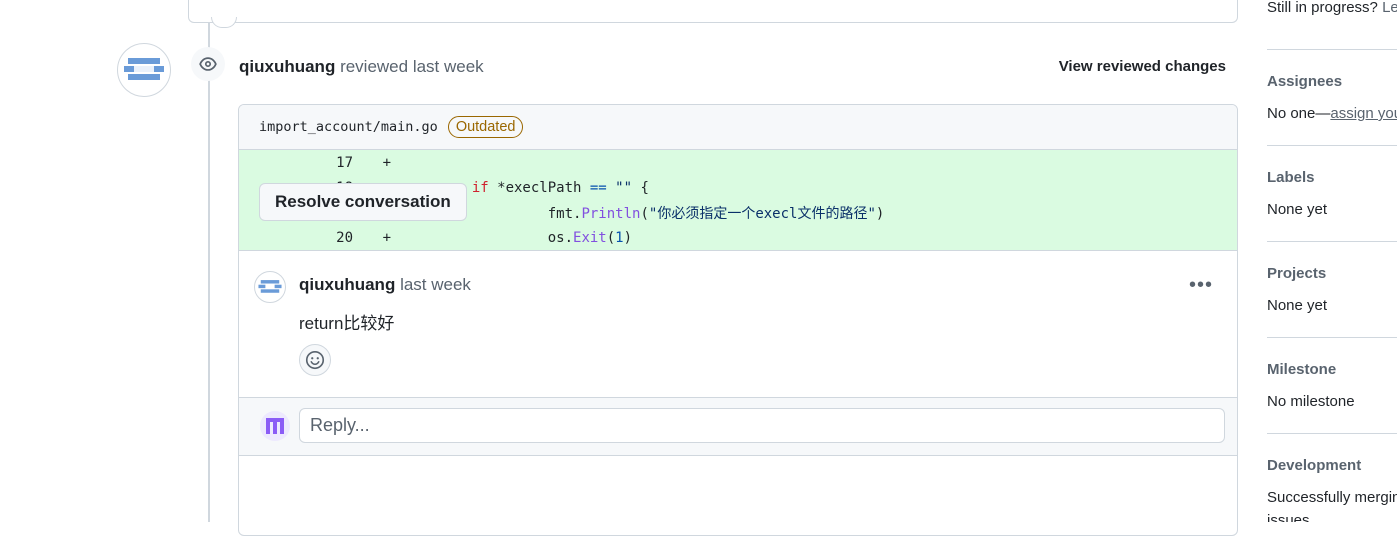  Describe the element at coordinates (347, 284) in the screenshot. I see `comment-author-link: qiuxuhuang` at that location.